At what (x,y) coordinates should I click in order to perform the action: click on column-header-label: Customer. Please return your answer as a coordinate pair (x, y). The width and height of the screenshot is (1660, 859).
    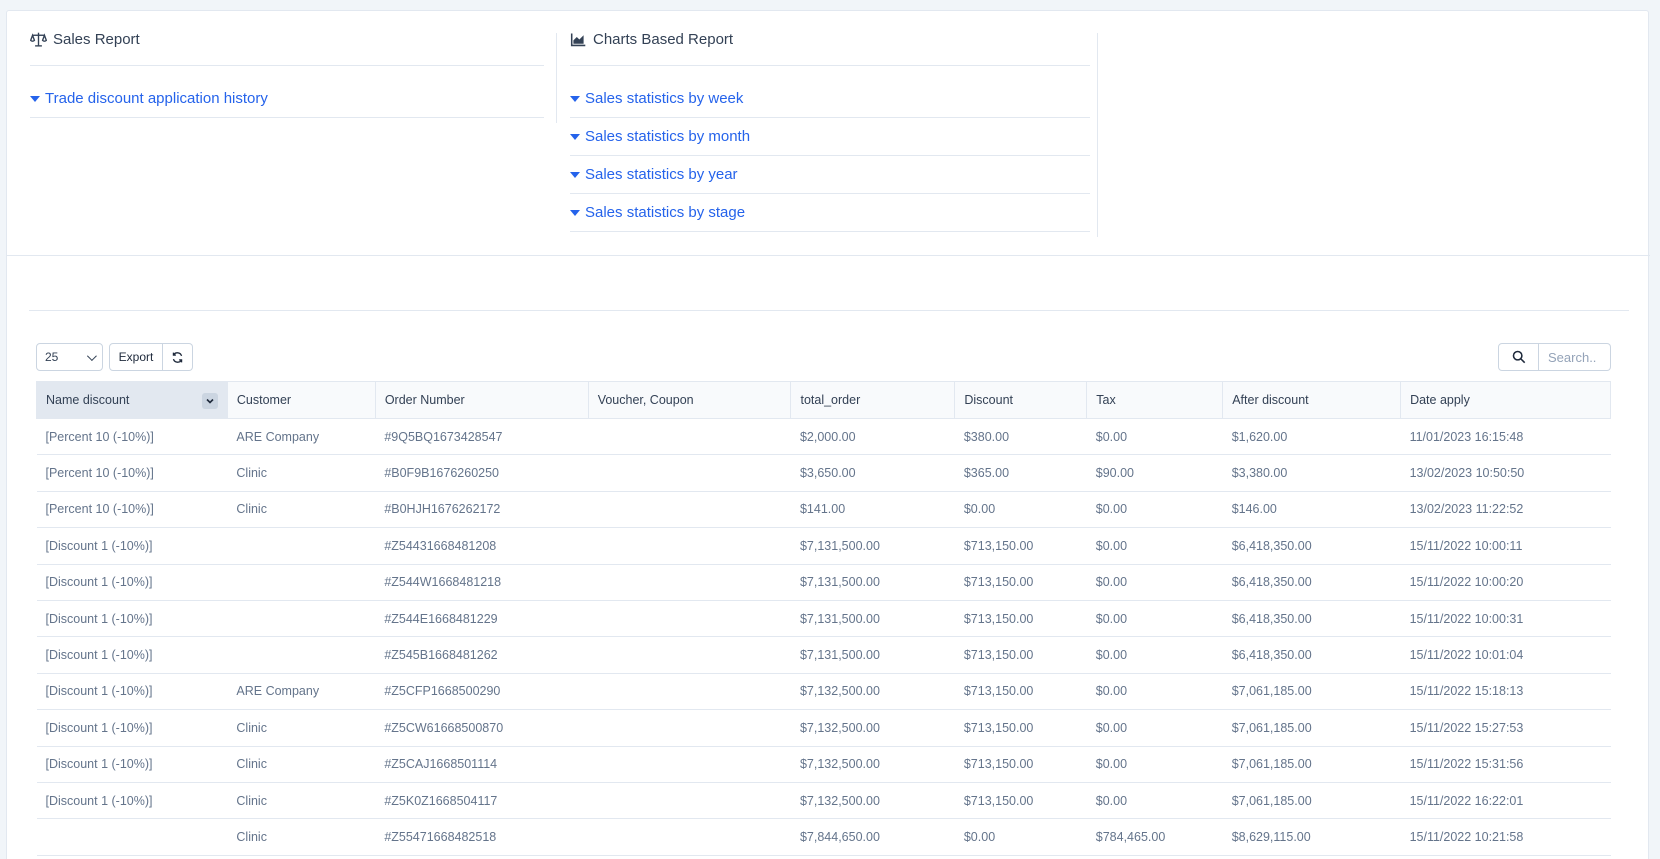
    Looking at the image, I should click on (264, 400).